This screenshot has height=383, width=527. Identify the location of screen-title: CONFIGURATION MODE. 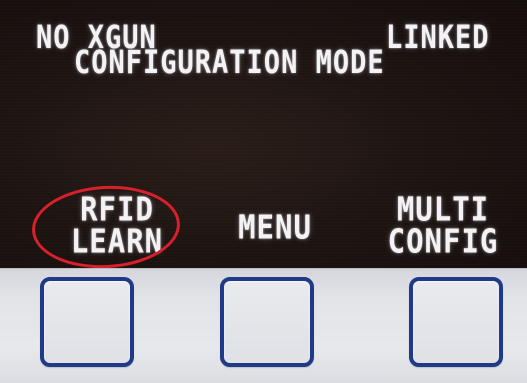
(229, 63).